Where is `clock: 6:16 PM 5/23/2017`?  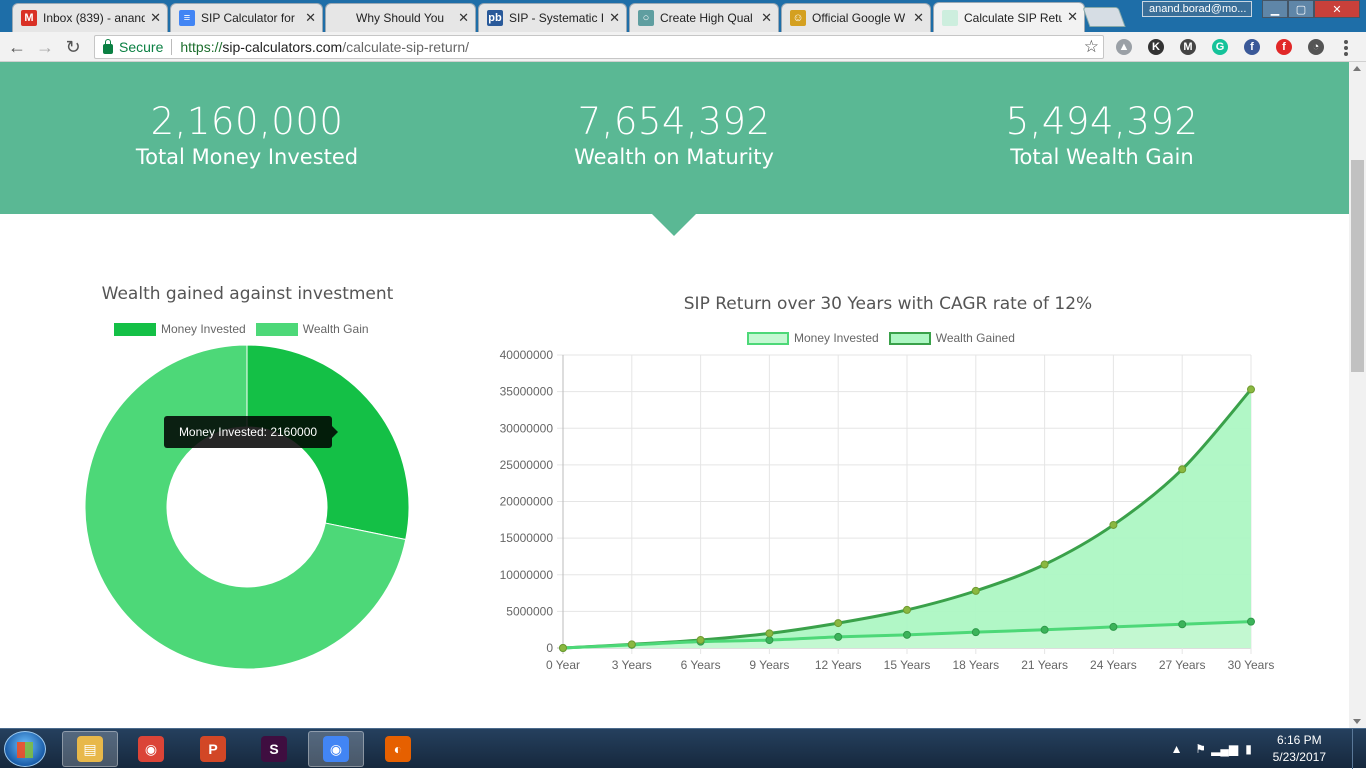
clock: 6:16 PM 5/23/2017 is located at coordinates (1299, 749).